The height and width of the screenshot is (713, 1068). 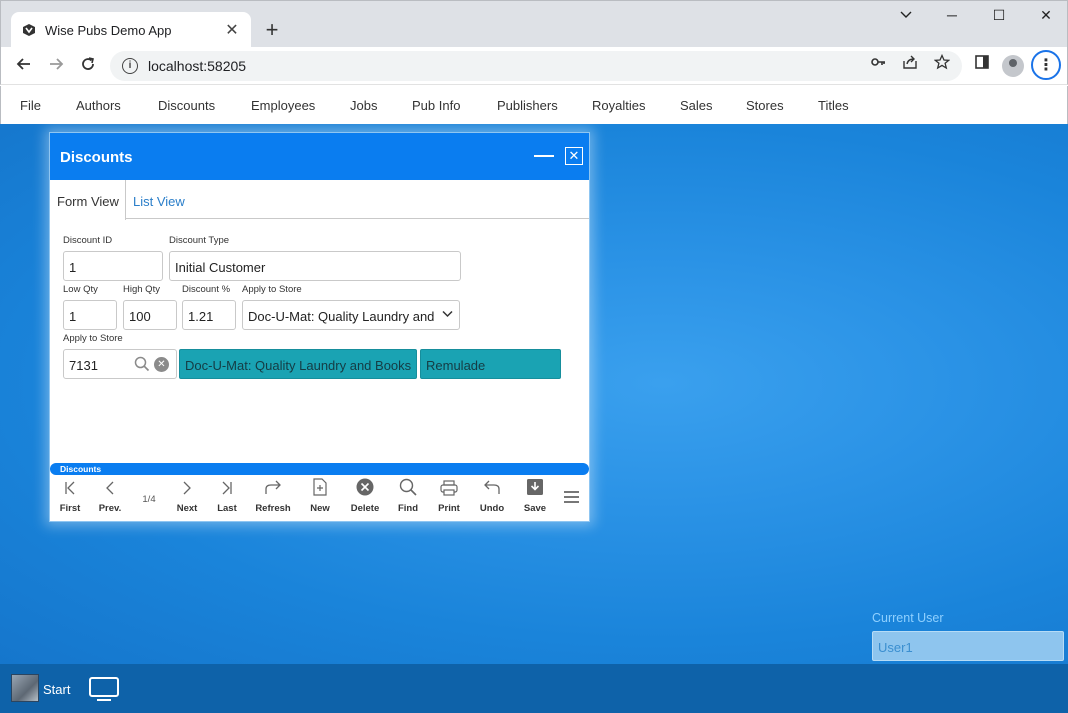 I want to click on apply-store-select: Doc-U-Mat: Quality Laundry and, so click(x=351, y=315).